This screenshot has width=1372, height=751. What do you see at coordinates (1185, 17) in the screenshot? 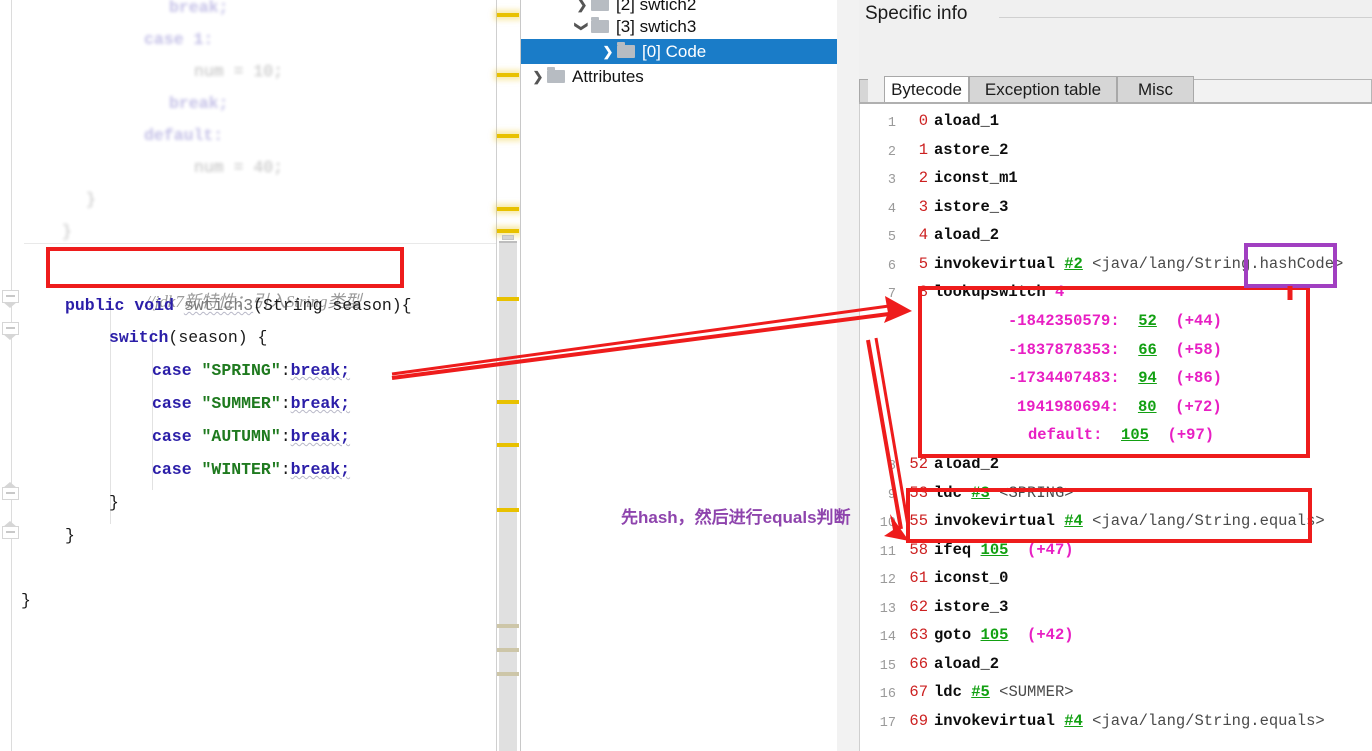
I see `title-rule` at bounding box center [1185, 17].